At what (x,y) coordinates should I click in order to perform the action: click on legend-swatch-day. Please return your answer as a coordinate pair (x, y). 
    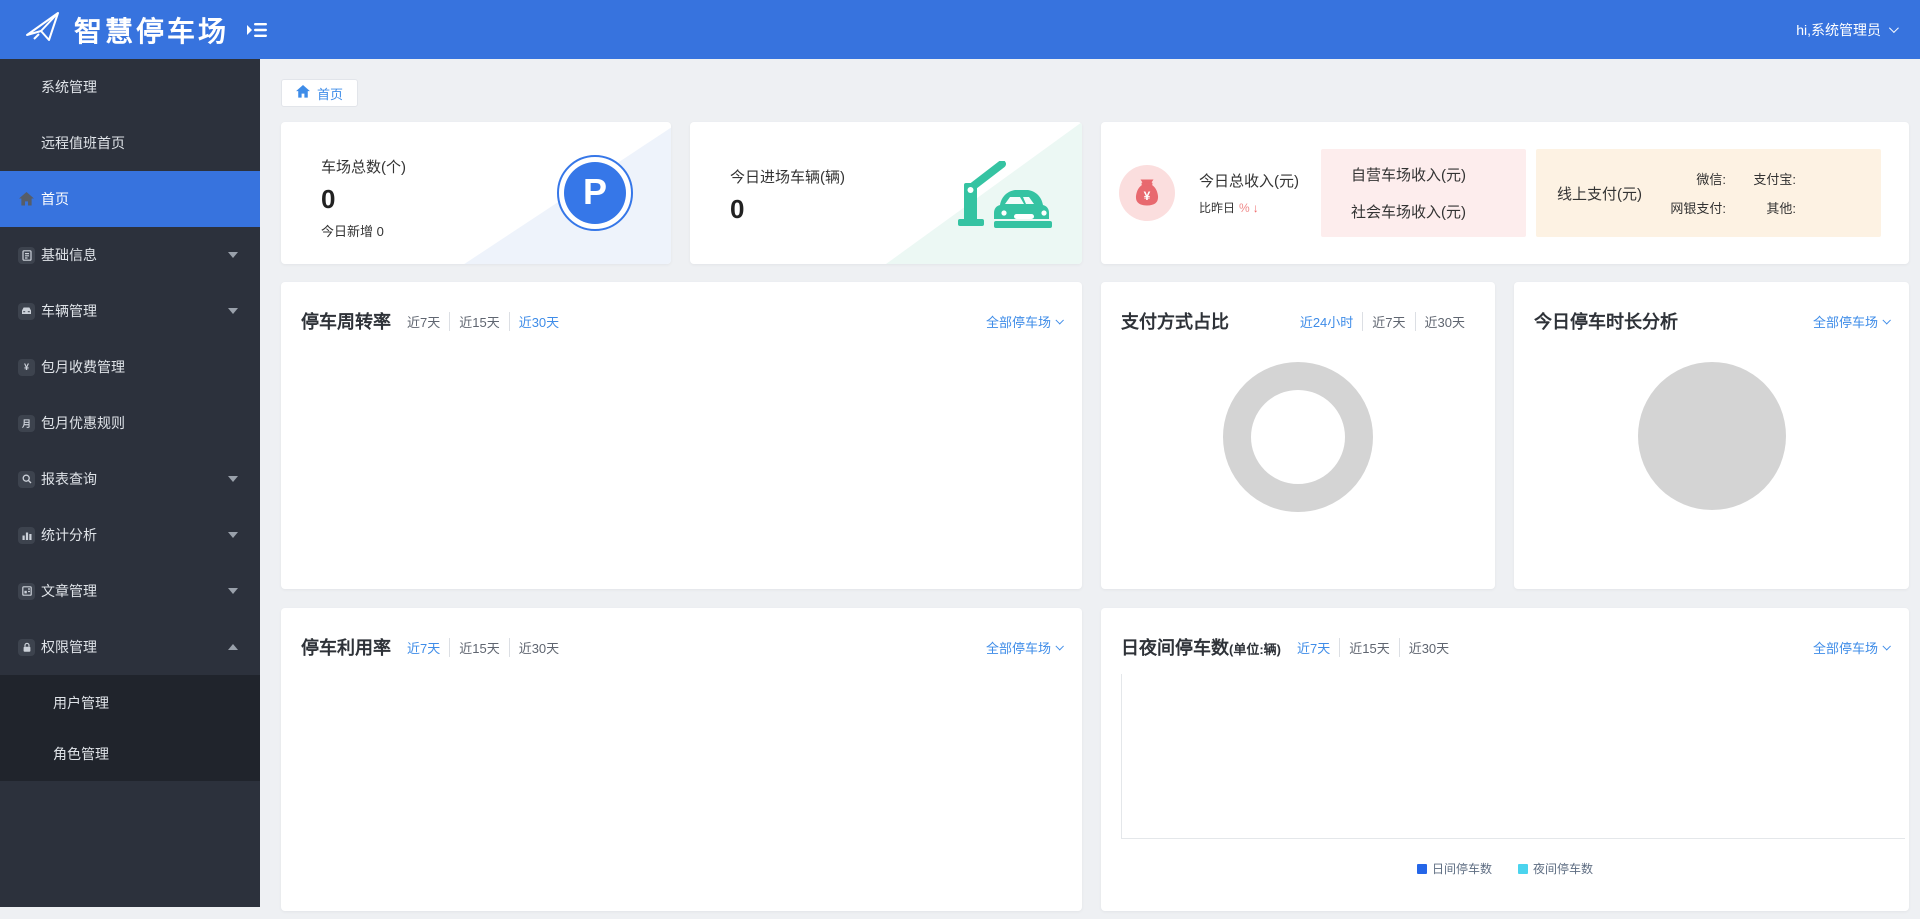
    Looking at the image, I should click on (1421, 868).